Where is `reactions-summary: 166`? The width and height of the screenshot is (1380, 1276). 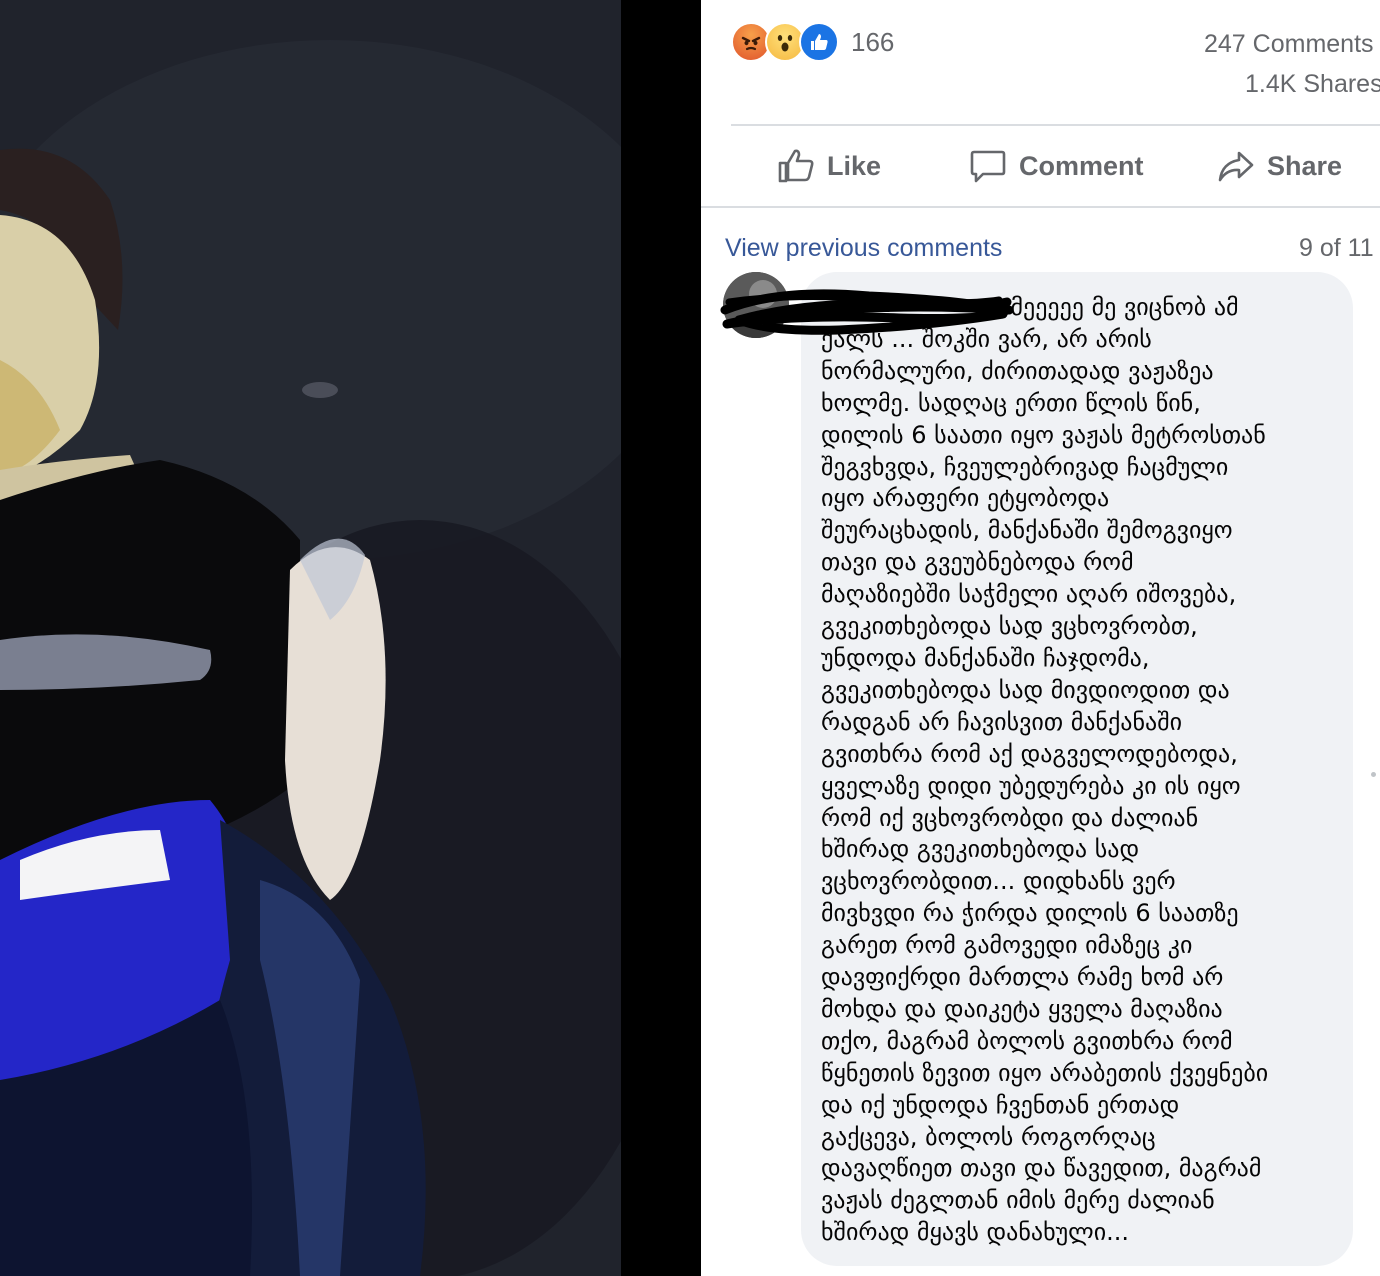
reactions-summary: 166 is located at coordinates (812, 42).